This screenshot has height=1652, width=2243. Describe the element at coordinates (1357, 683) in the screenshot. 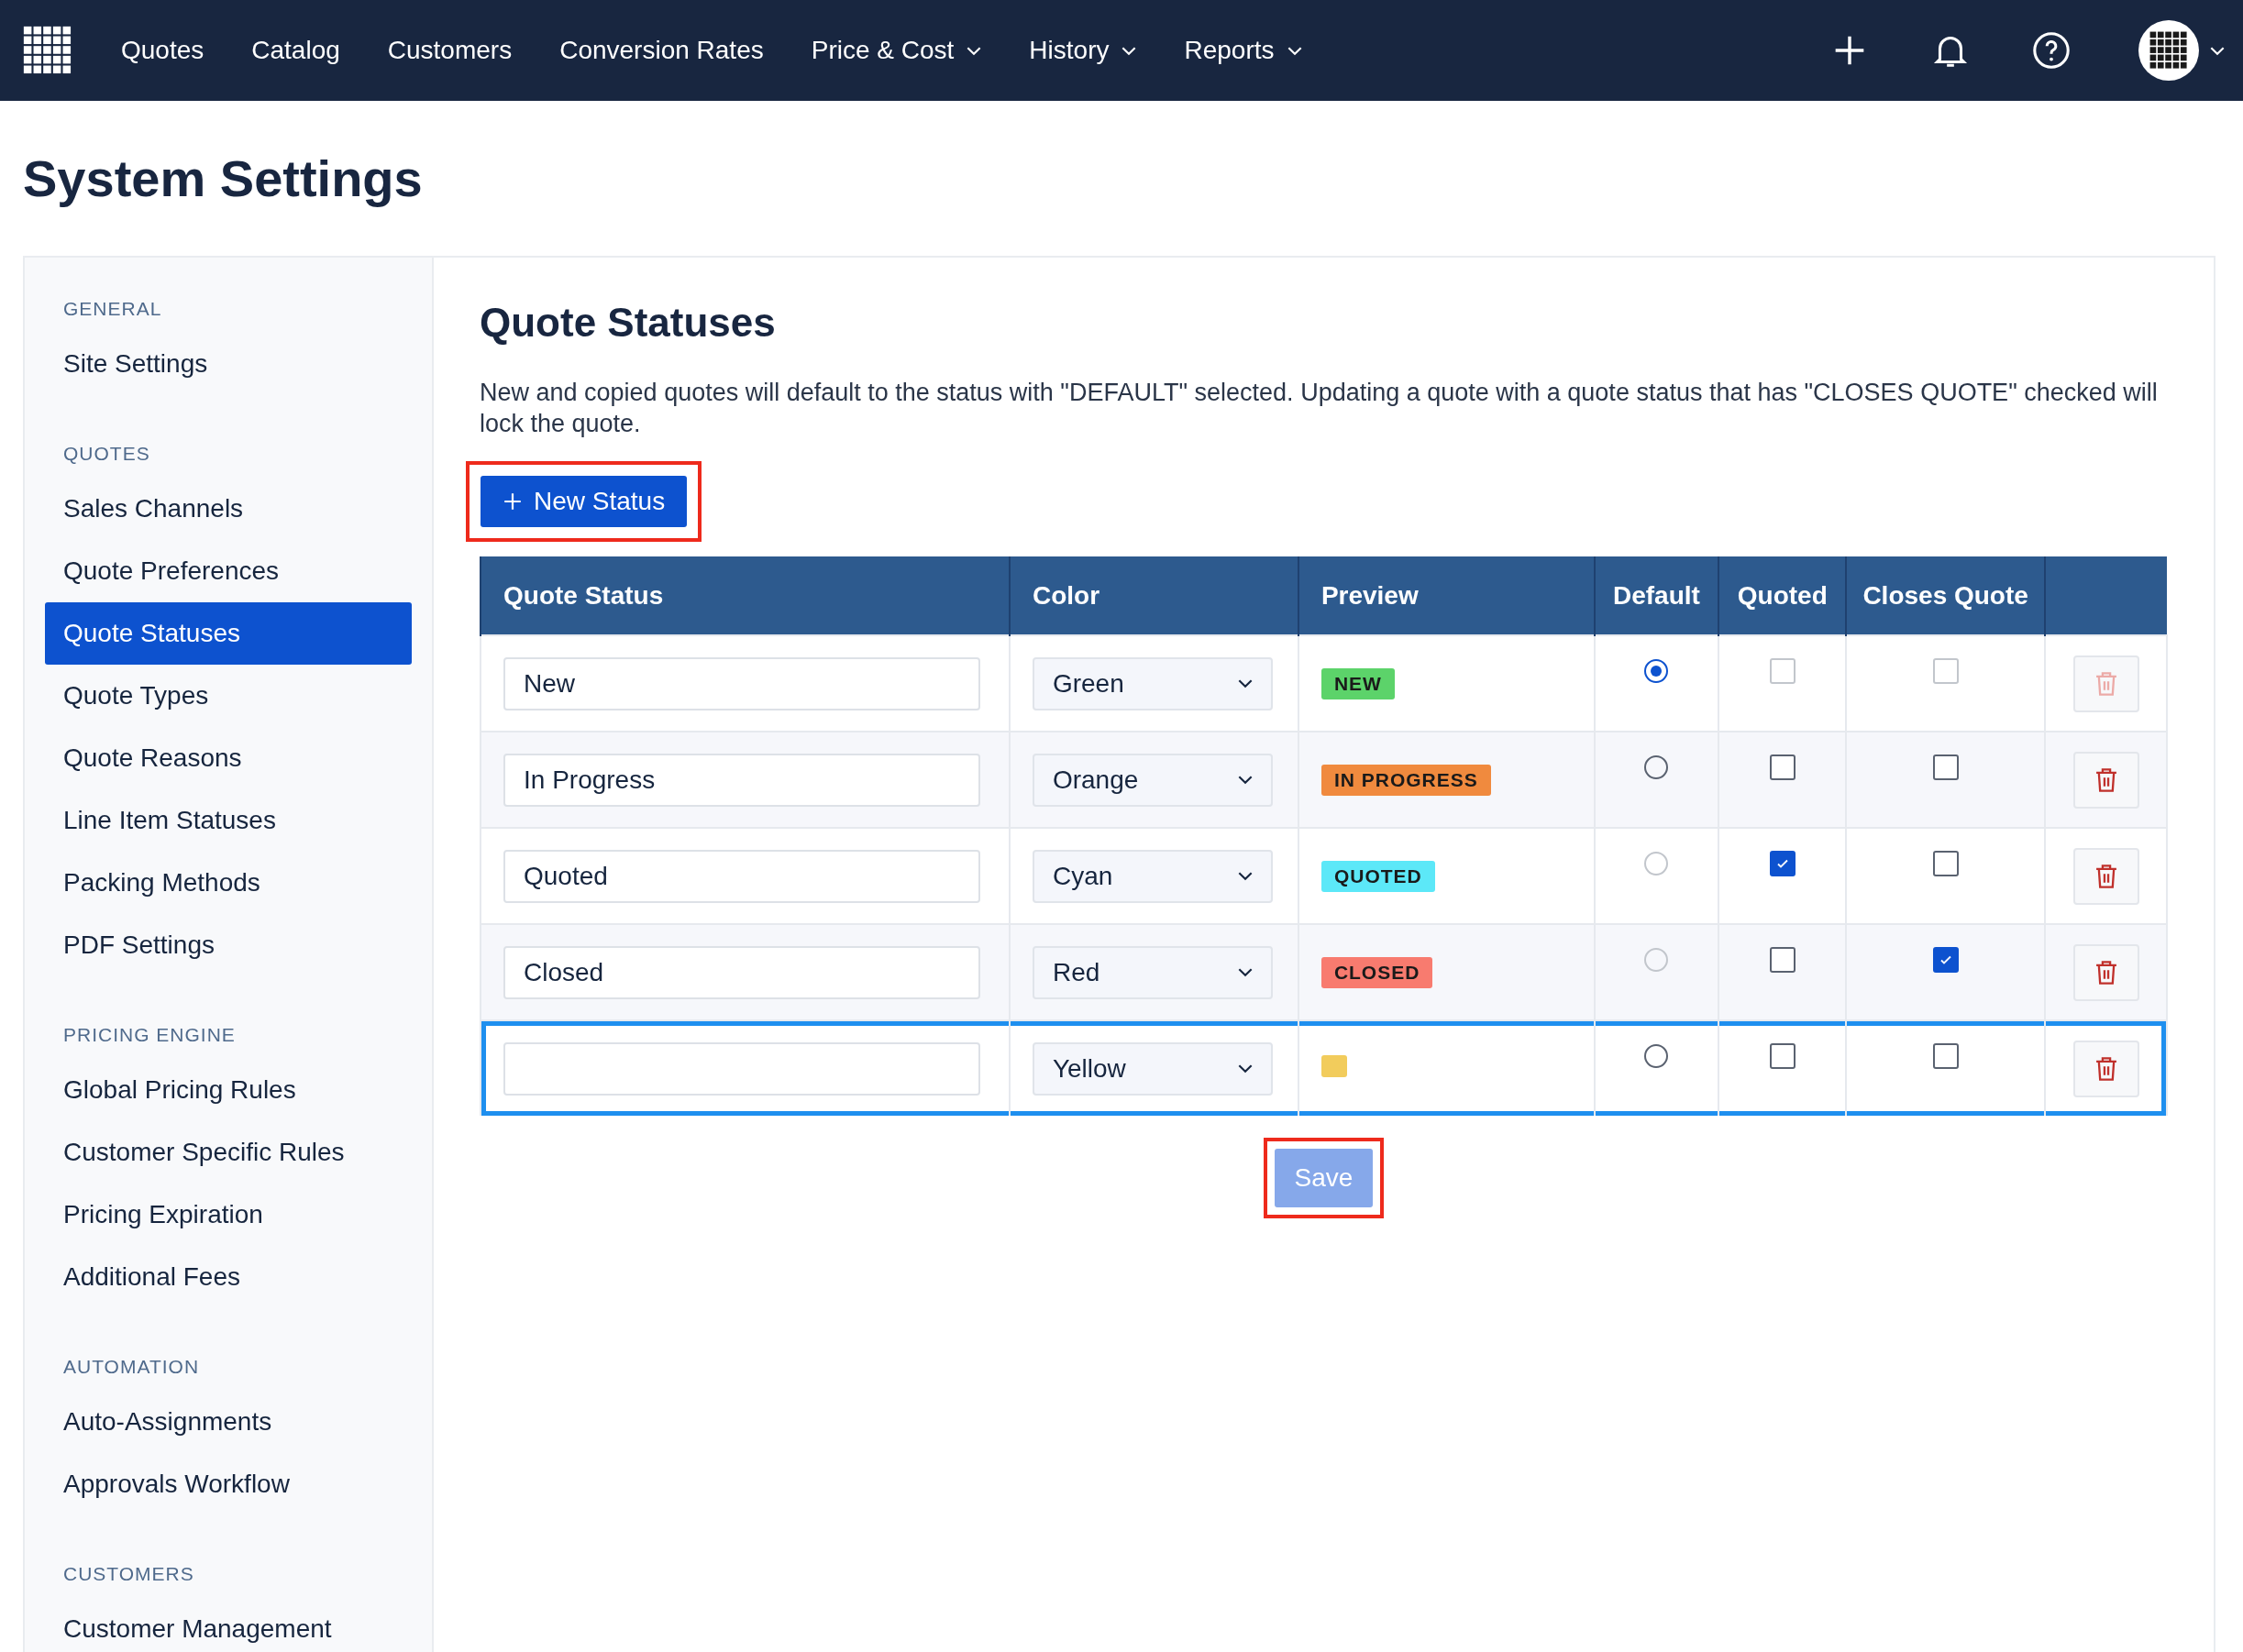

I see `status-badge: NEW` at that location.